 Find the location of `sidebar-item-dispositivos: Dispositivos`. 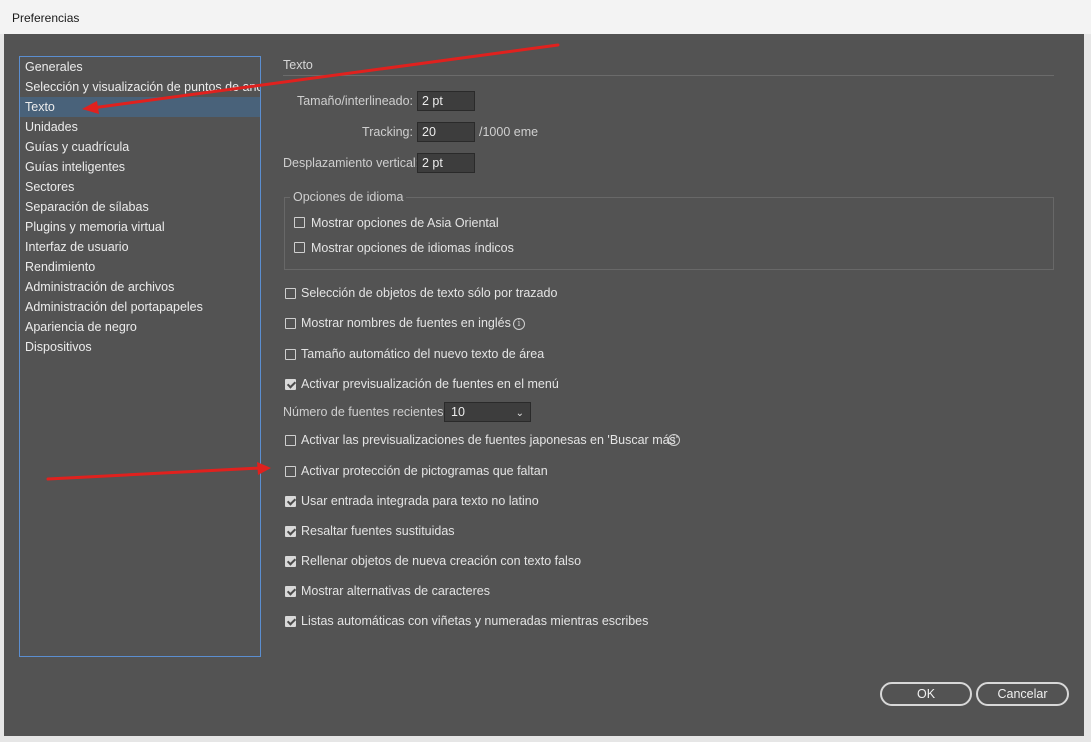

sidebar-item-dispositivos: Dispositivos is located at coordinates (140, 347).